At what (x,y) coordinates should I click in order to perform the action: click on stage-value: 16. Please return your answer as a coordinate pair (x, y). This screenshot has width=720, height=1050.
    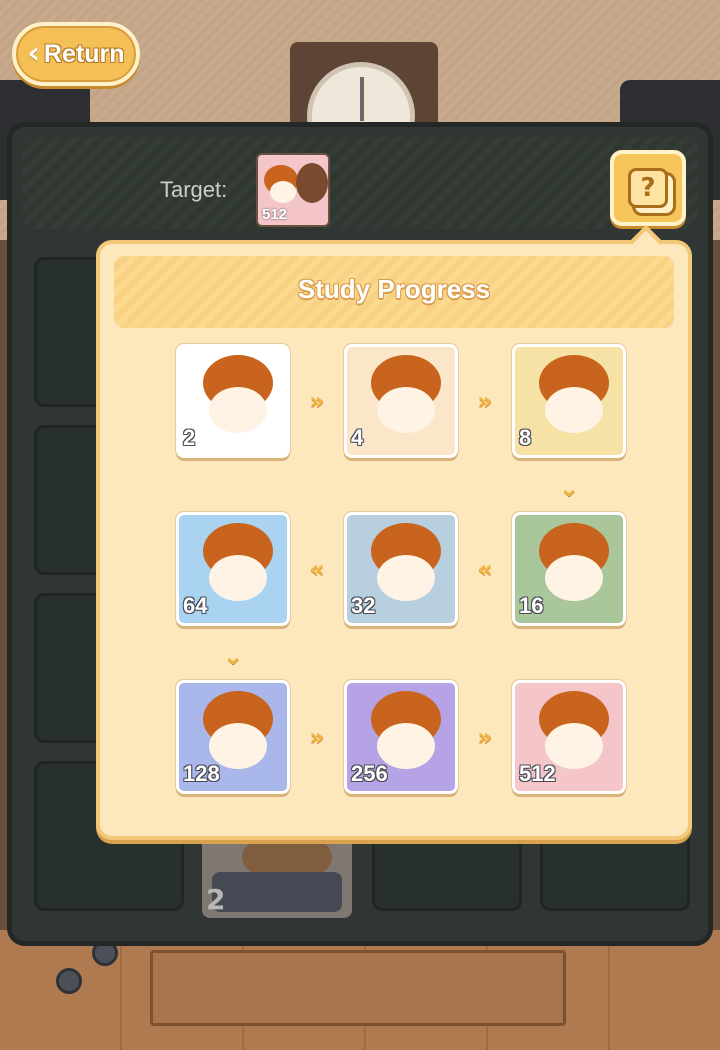
    Looking at the image, I should click on (531, 605).